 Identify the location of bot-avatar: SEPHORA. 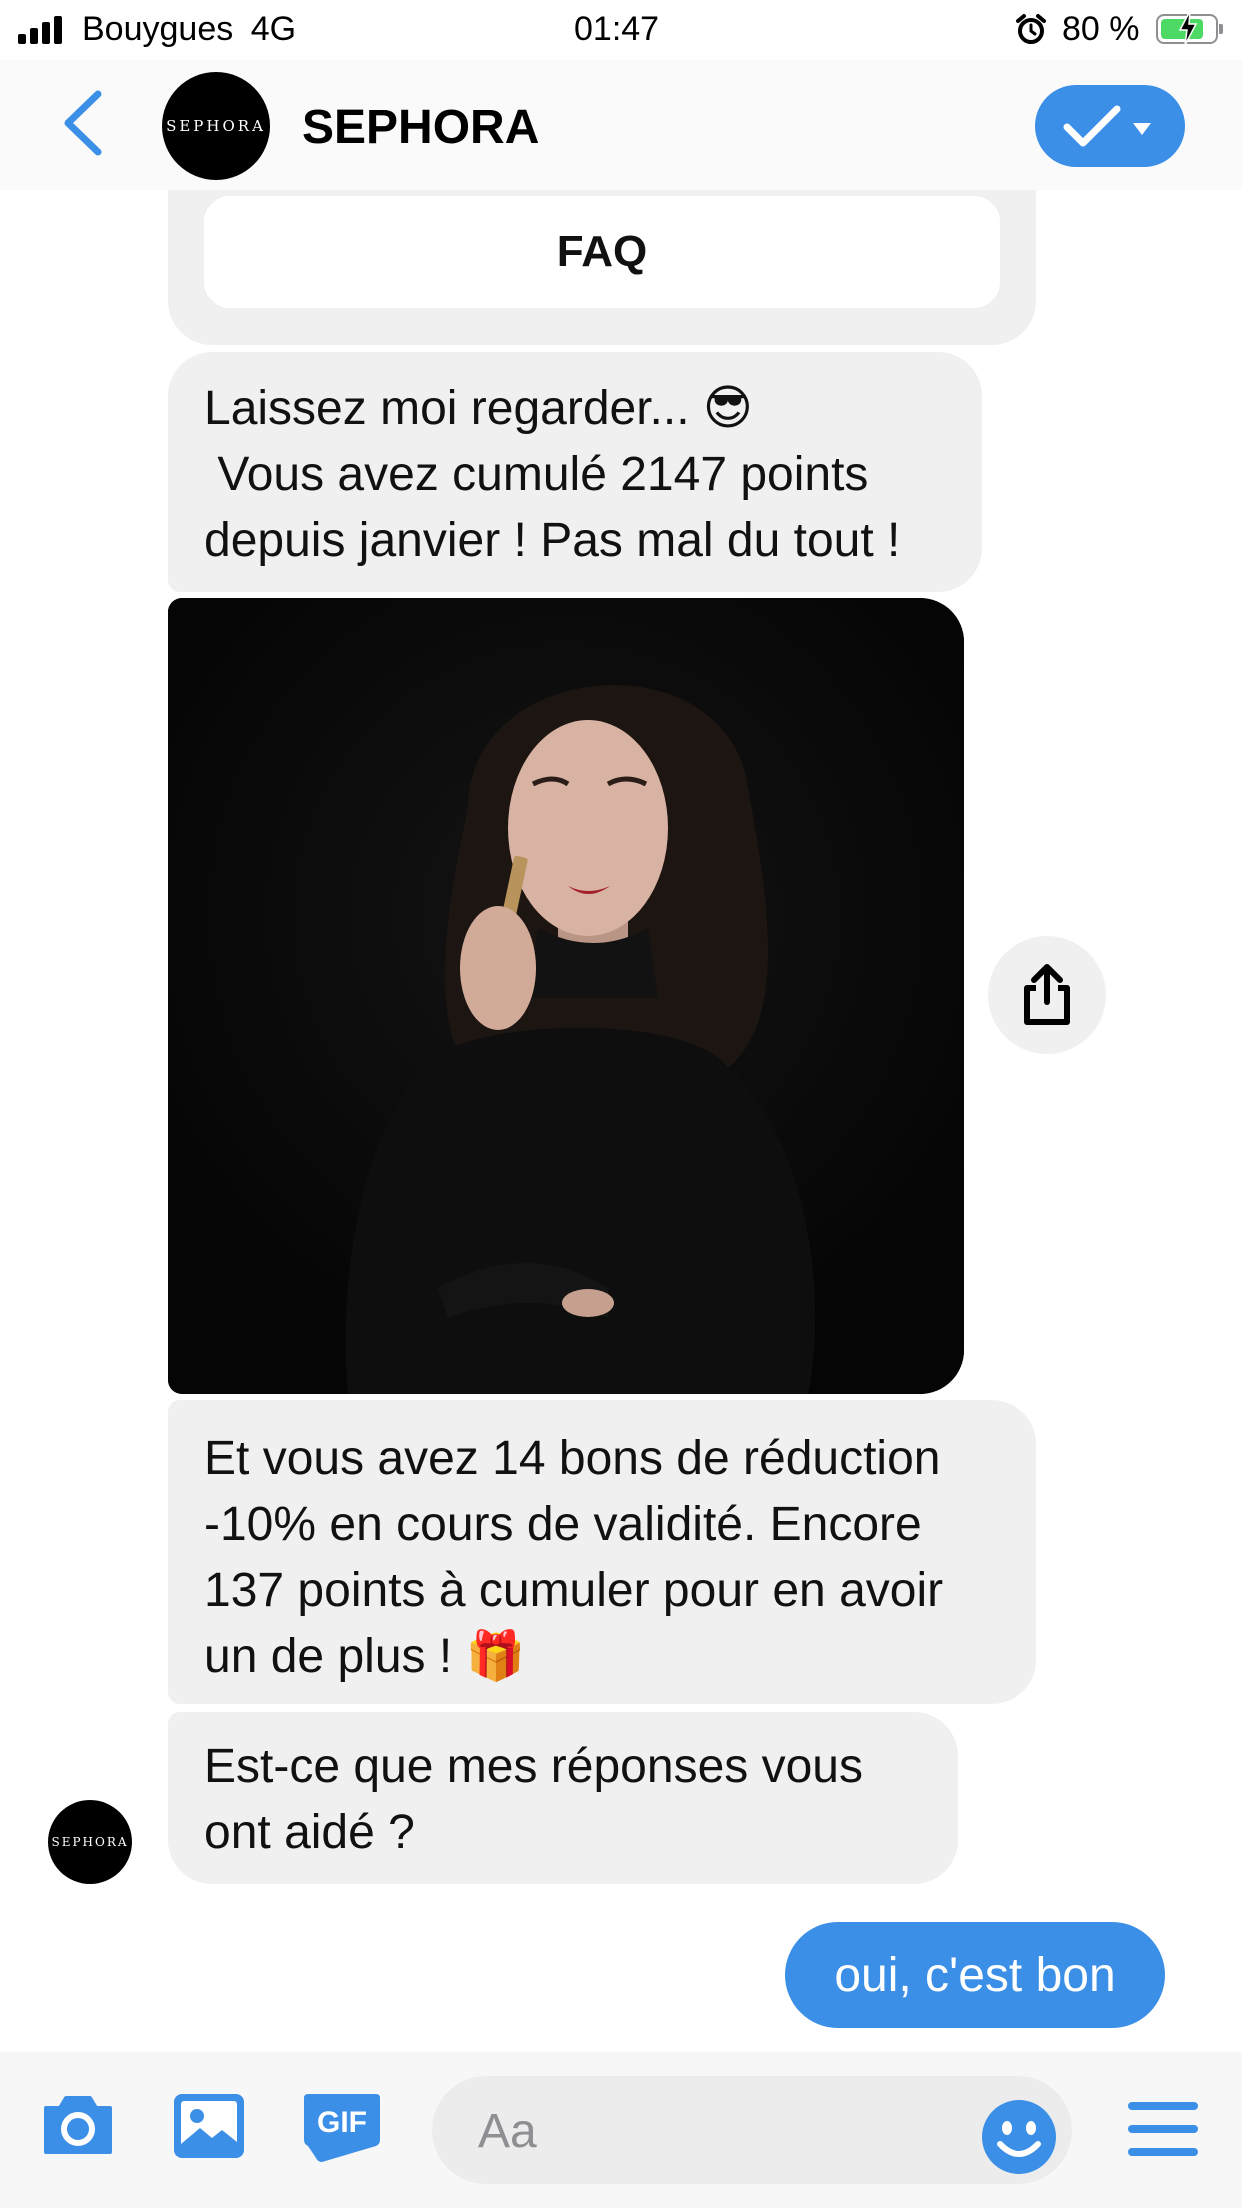
(90, 1842).